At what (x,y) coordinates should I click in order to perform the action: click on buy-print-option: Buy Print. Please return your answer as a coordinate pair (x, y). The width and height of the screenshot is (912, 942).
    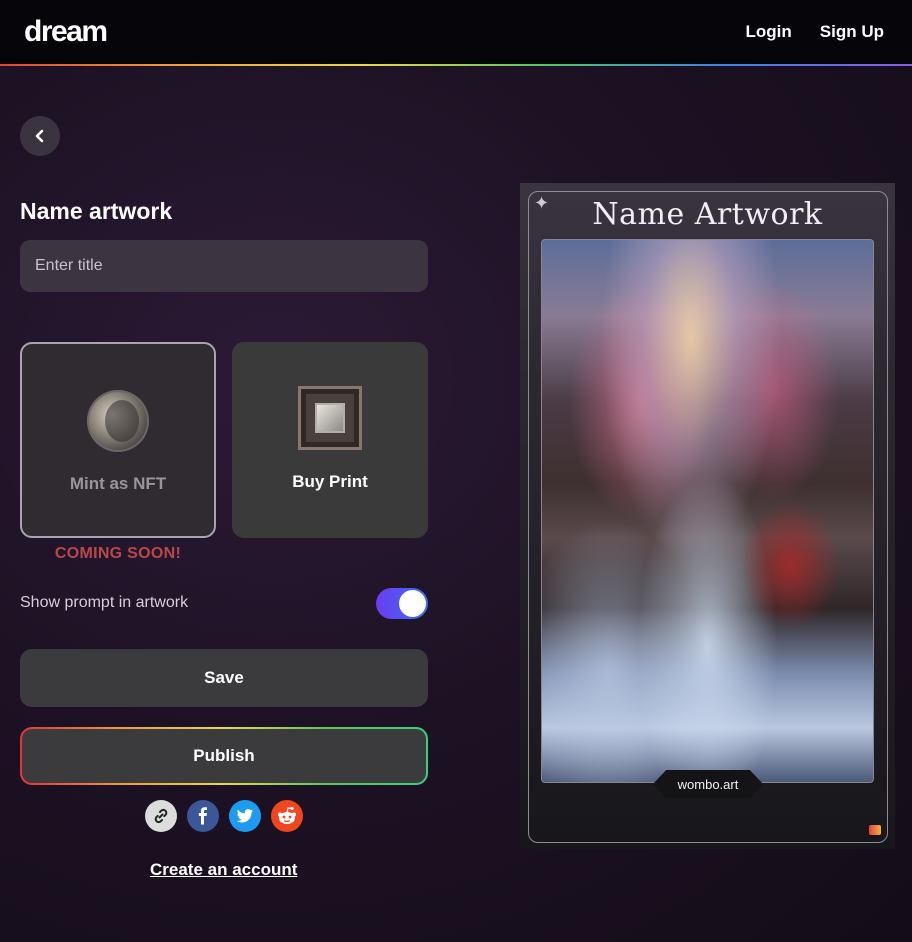
    Looking at the image, I should click on (330, 440).